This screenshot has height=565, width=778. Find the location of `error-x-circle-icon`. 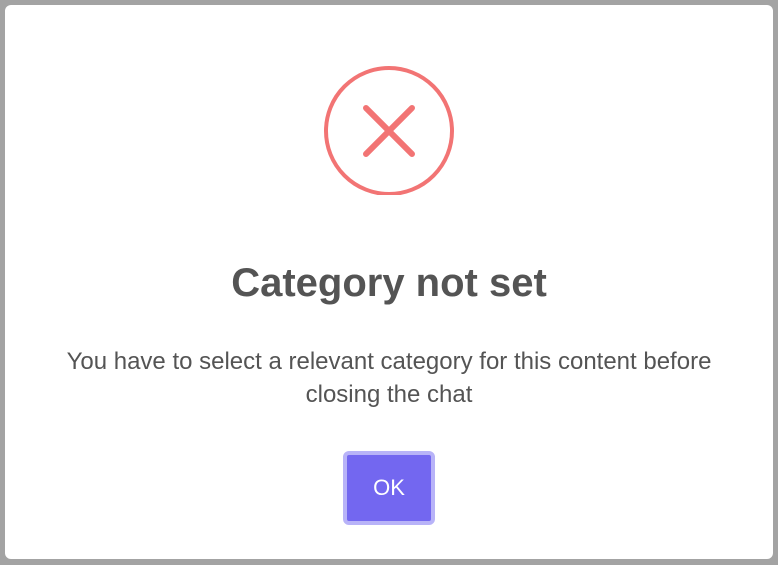

error-x-circle-icon is located at coordinates (389, 130).